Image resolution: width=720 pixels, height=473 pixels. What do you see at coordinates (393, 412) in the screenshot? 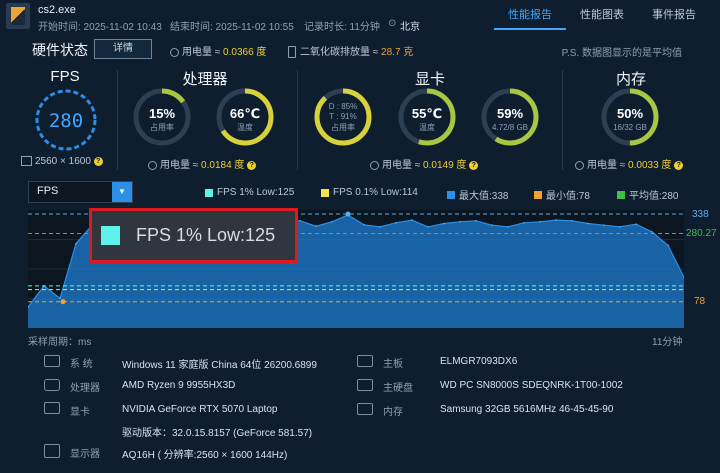
I see `ram-label: 内存` at bounding box center [393, 412].